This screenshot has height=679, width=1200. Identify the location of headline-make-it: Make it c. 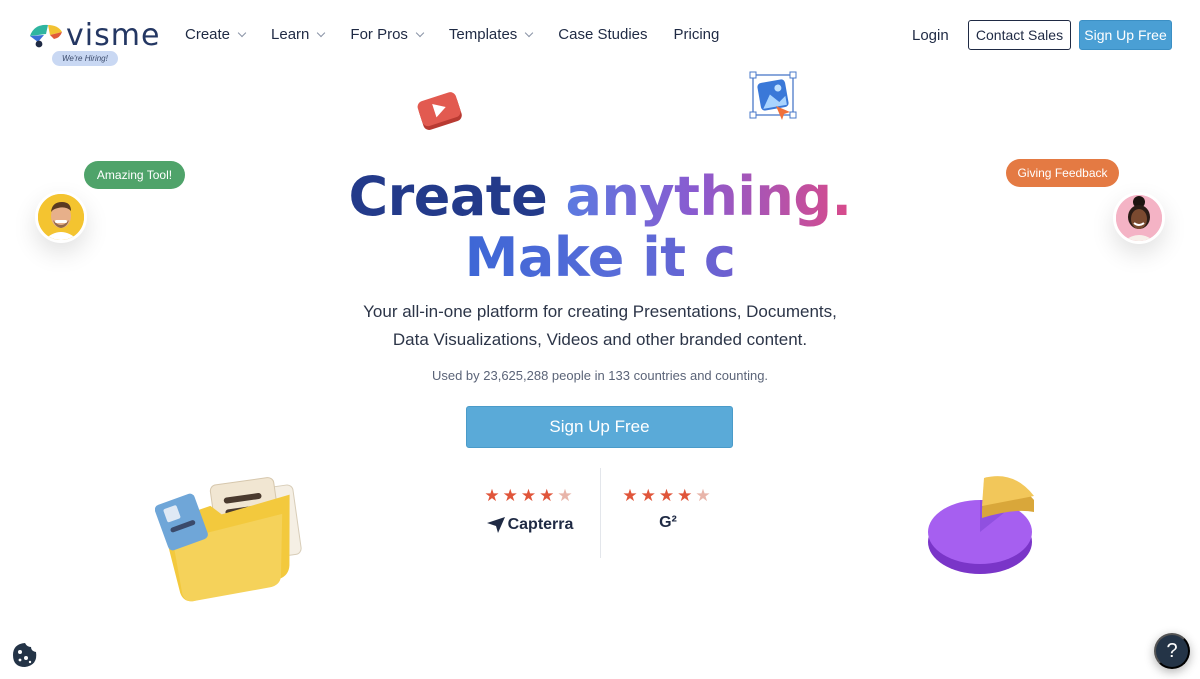
(600, 257).